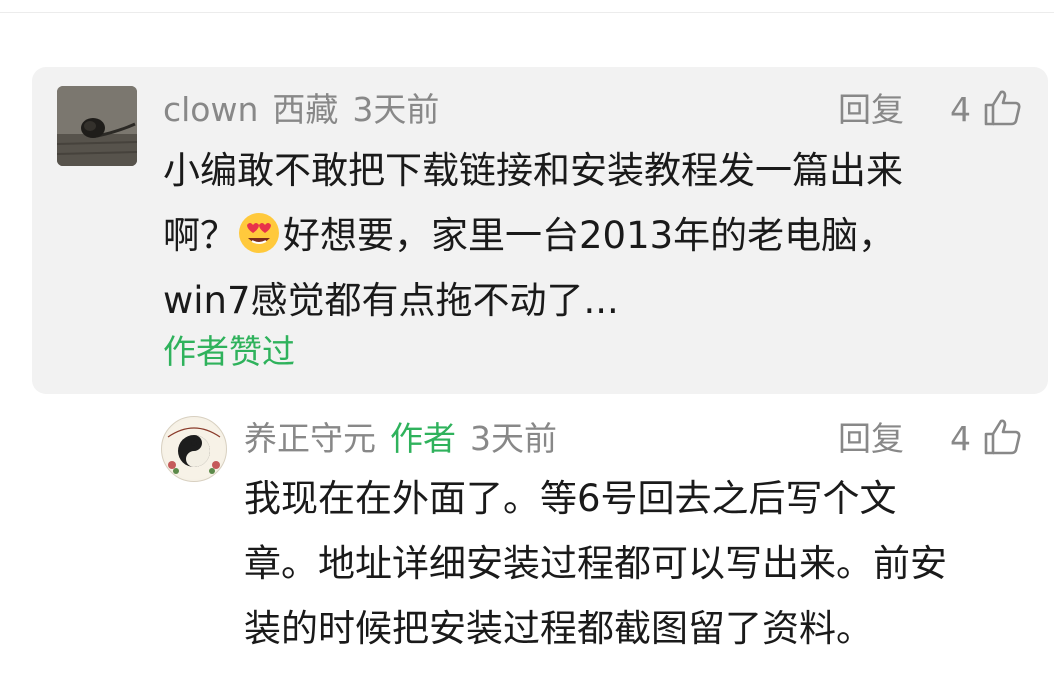  What do you see at coordinates (589, 235) in the screenshot?
I see `comment-line-rest: 好想要，家里一台2013年的老电脑，` at bounding box center [589, 235].